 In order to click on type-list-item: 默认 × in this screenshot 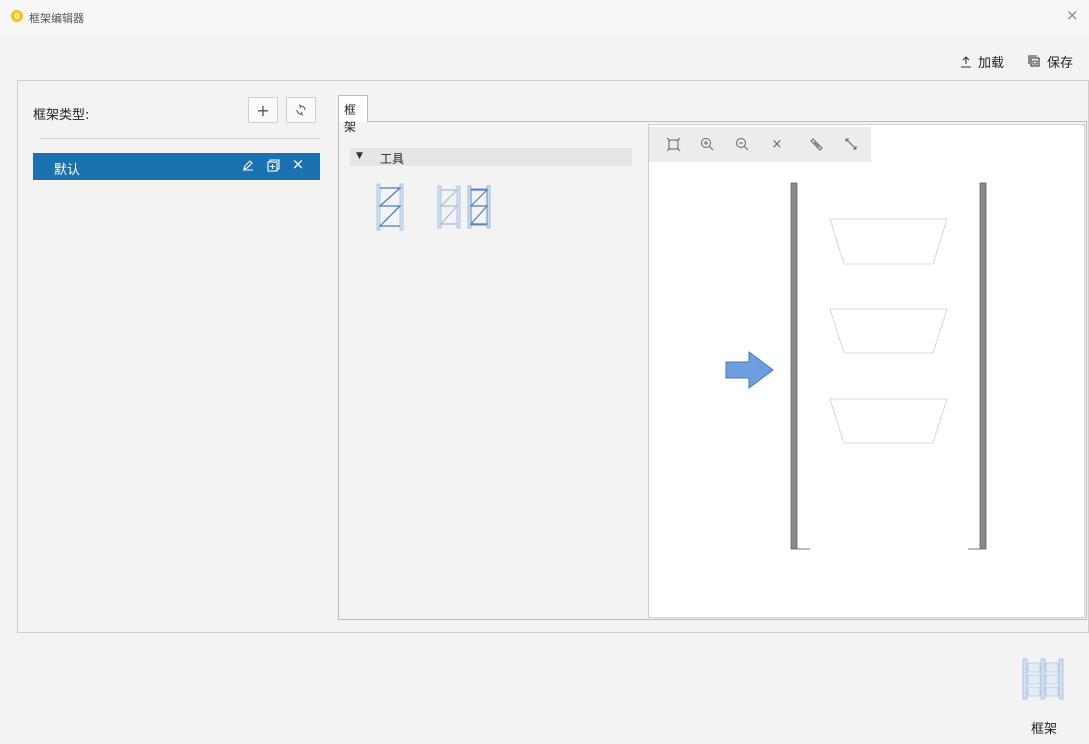, I will do `click(176, 166)`.